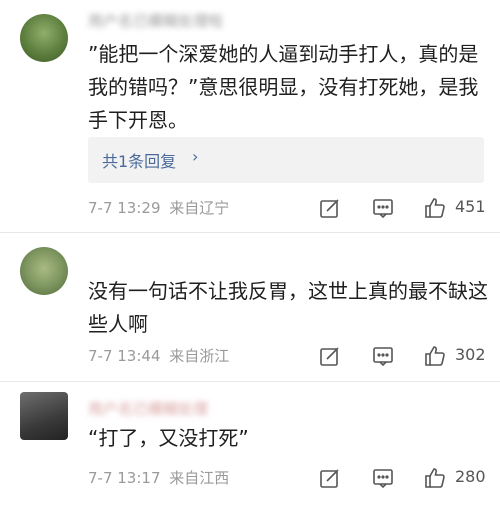 This screenshot has width=500, height=510. I want to click on like-count: 280, so click(470, 476).